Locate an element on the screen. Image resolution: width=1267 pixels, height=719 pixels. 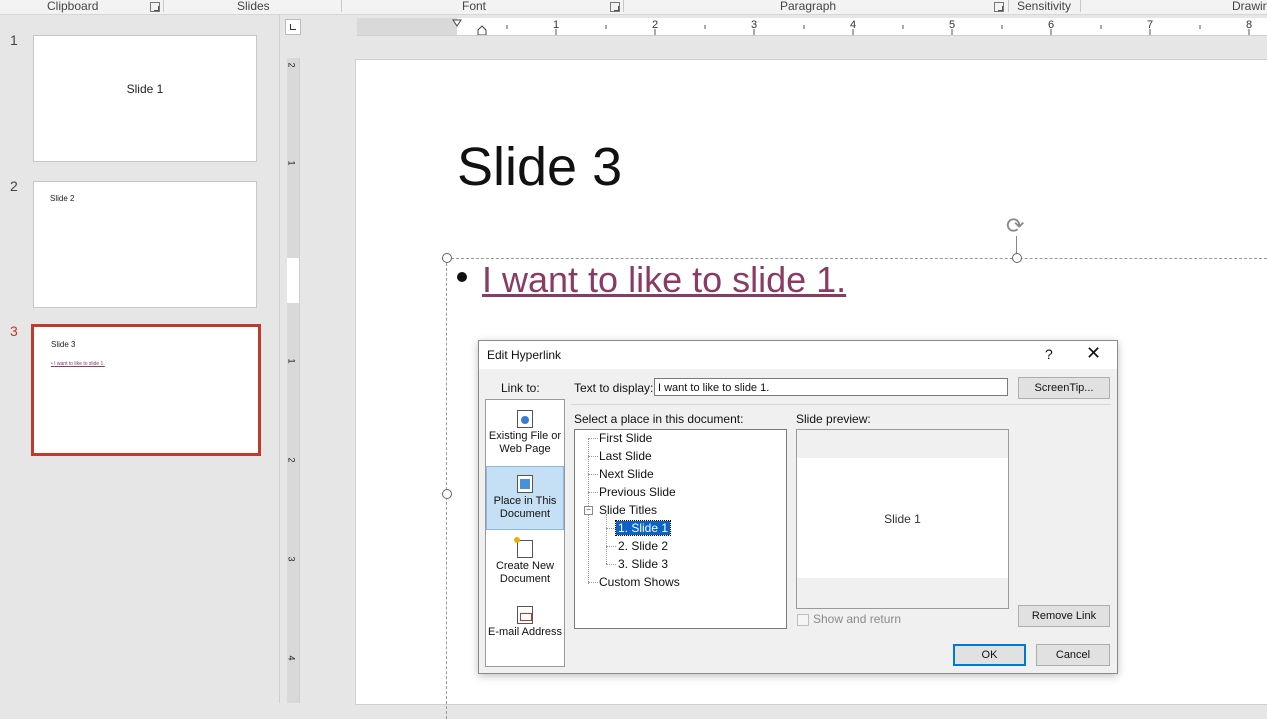
slide-title: Slide 3 is located at coordinates (539, 167).